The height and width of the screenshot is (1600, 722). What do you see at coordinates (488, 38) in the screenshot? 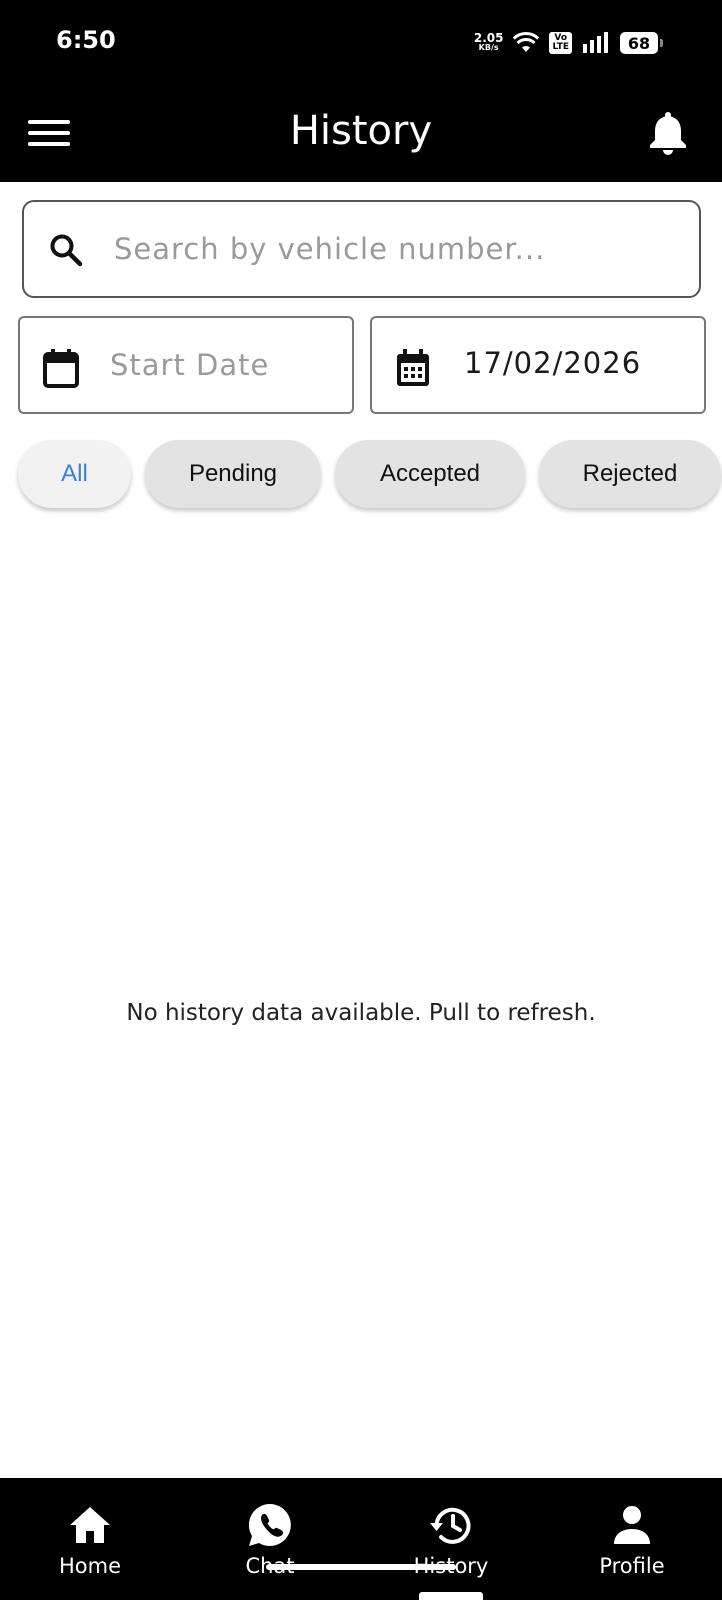
I see `network-speed-value: 2.05` at bounding box center [488, 38].